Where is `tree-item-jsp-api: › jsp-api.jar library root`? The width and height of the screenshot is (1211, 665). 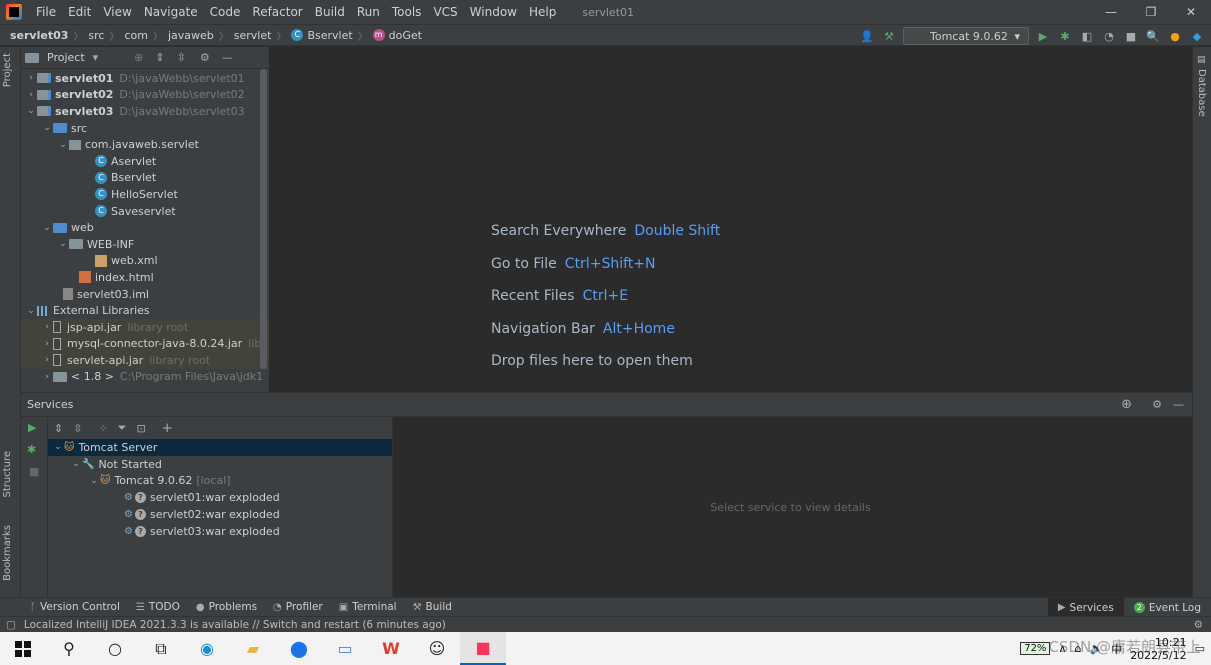
tree-item-jsp-api: › jsp-api.jar library root is located at coordinates (145, 327).